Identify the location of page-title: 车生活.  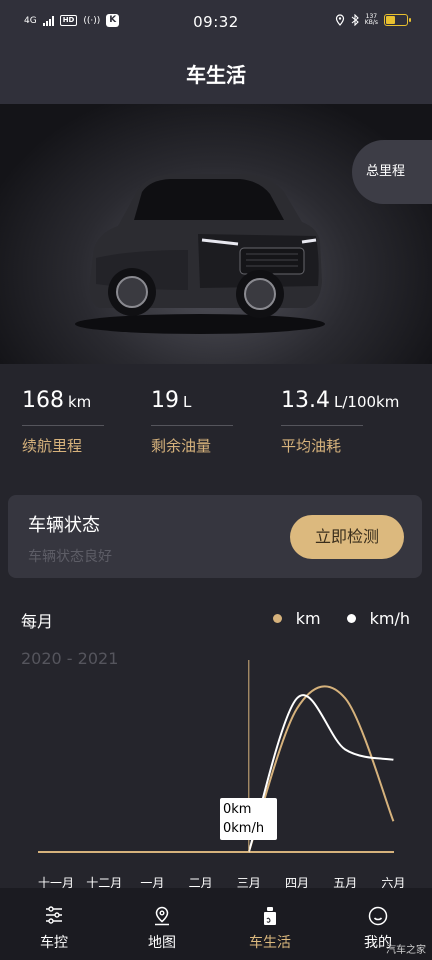
(216, 76).